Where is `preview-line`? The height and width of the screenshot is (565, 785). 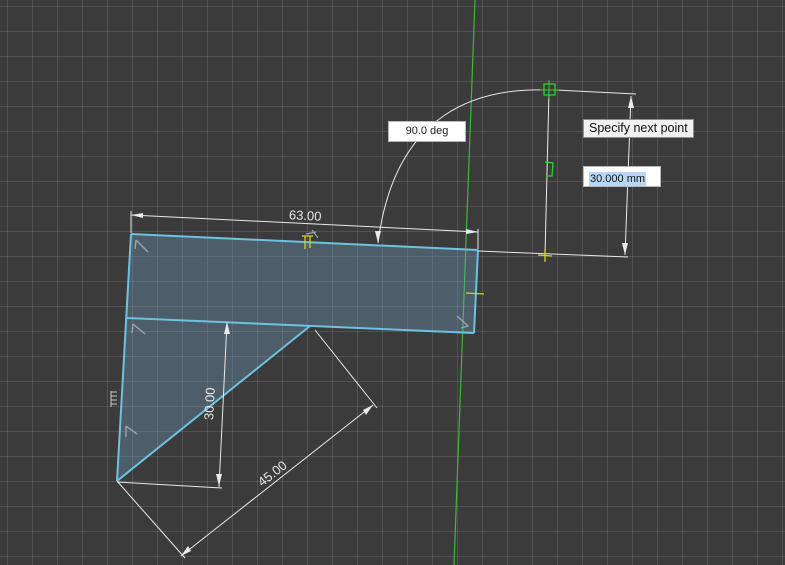 preview-line is located at coordinates (547, 172).